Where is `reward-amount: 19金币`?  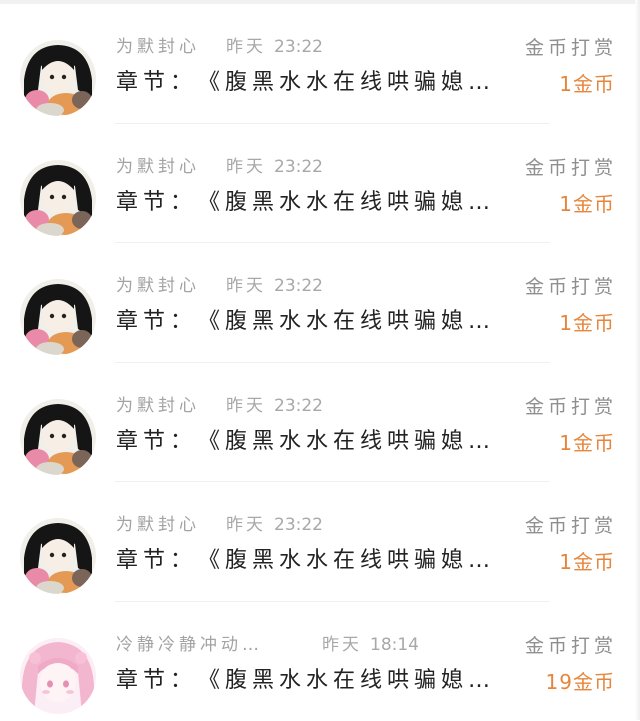
reward-amount: 19金币 is located at coordinates (580, 680).